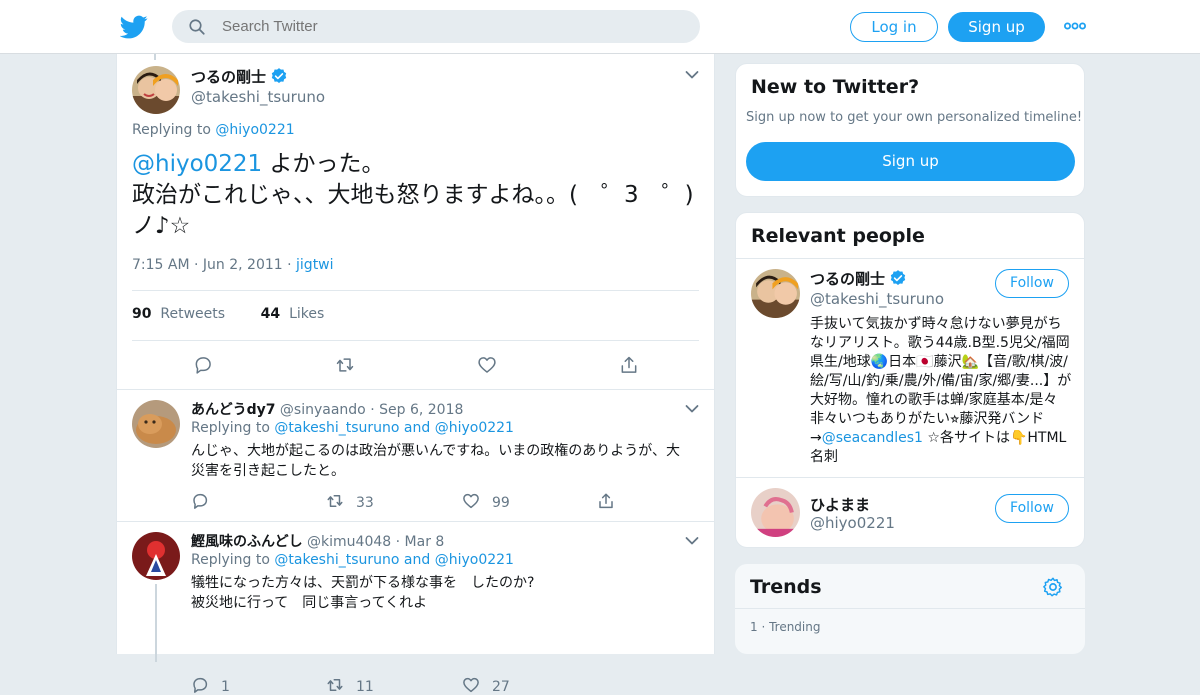 The image size is (1200, 695). What do you see at coordinates (835, 87) in the screenshot?
I see `new-to-twitter-title: New to Twitter?` at bounding box center [835, 87].